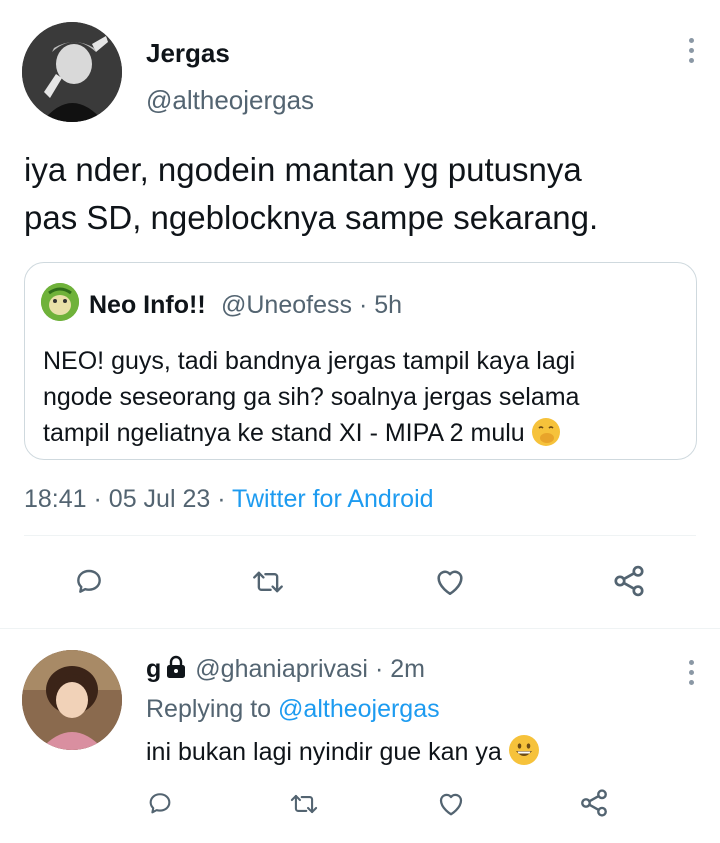 Image resolution: width=720 pixels, height=843 pixels. What do you see at coordinates (332, 499) in the screenshot?
I see `tweet-source-link: Twitter for Android` at bounding box center [332, 499].